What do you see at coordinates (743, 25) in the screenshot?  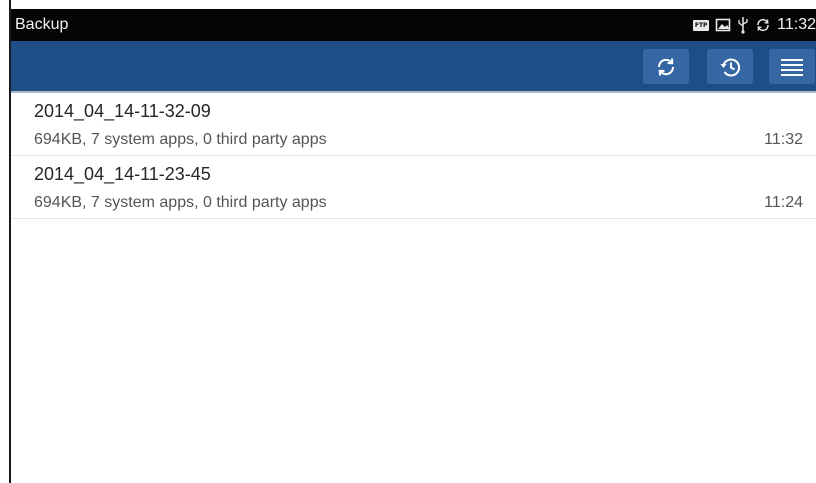 I see `usb-icon` at bounding box center [743, 25].